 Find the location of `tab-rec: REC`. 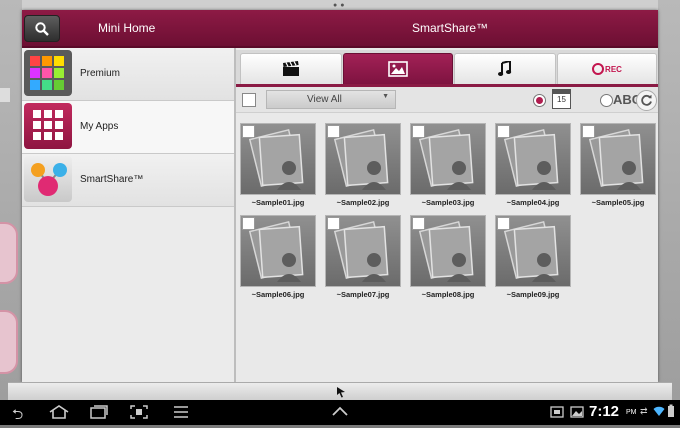

tab-rec: REC is located at coordinates (607, 68).